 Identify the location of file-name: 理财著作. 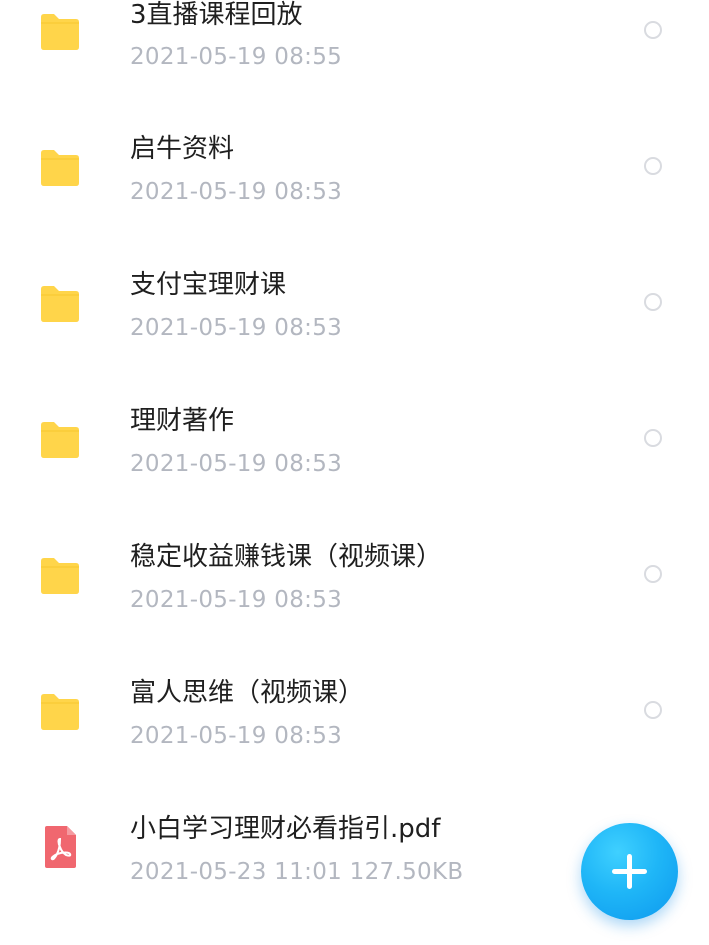
(182, 421).